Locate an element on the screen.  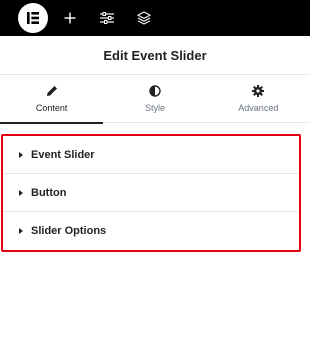
pencil-icon is located at coordinates (52, 91).